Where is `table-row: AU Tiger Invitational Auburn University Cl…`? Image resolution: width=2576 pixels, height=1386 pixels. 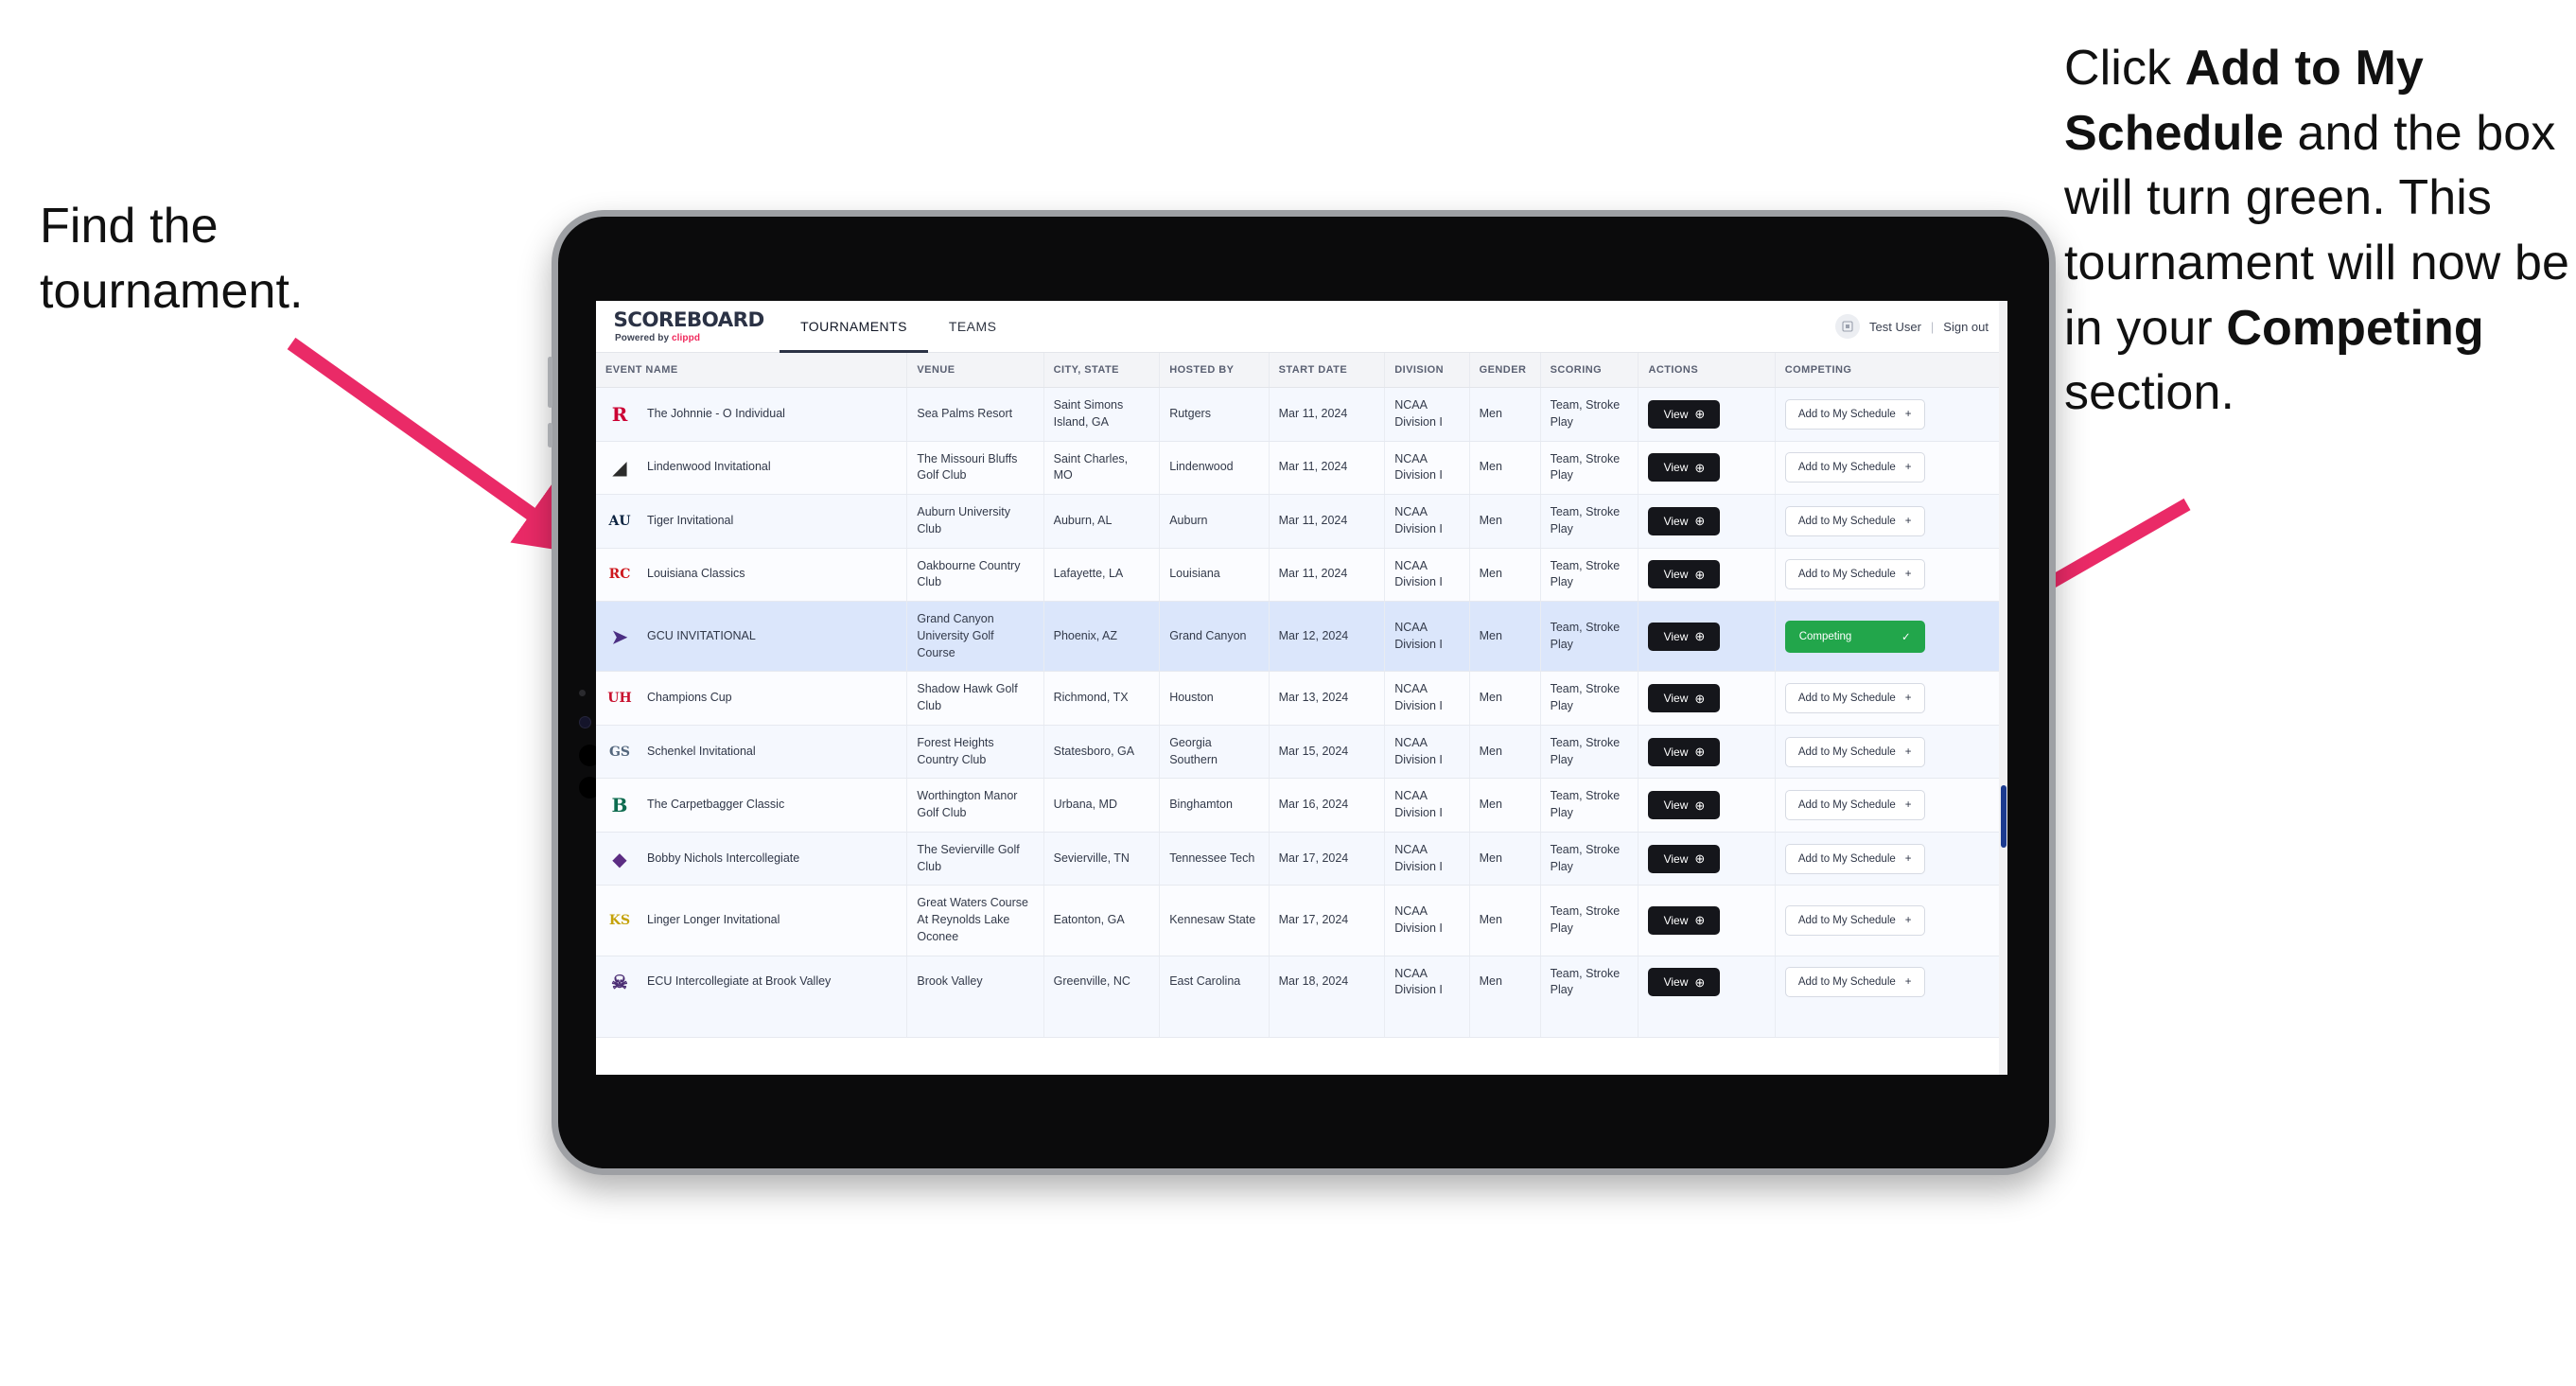 table-row: AU Tiger Invitational Auburn University Cl… is located at coordinates (1302, 521).